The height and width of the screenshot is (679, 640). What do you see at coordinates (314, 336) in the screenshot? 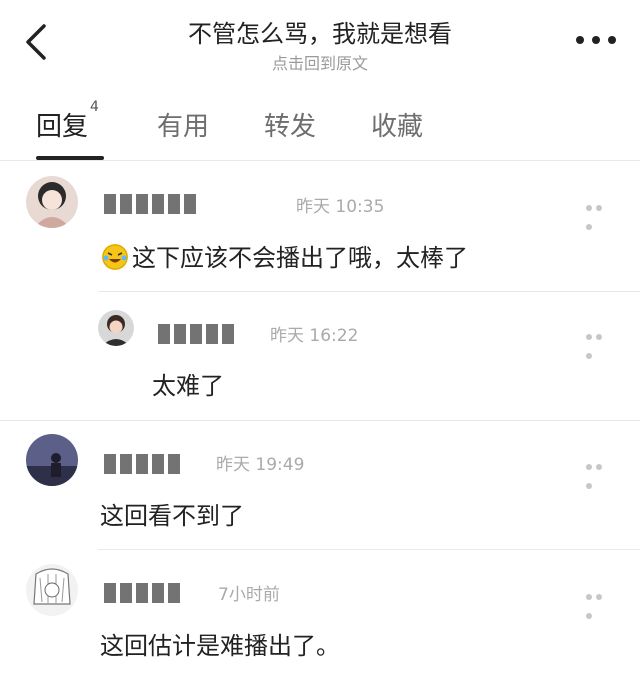
I see `comment-time: 昨天 16:22` at bounding box center [314, 336].